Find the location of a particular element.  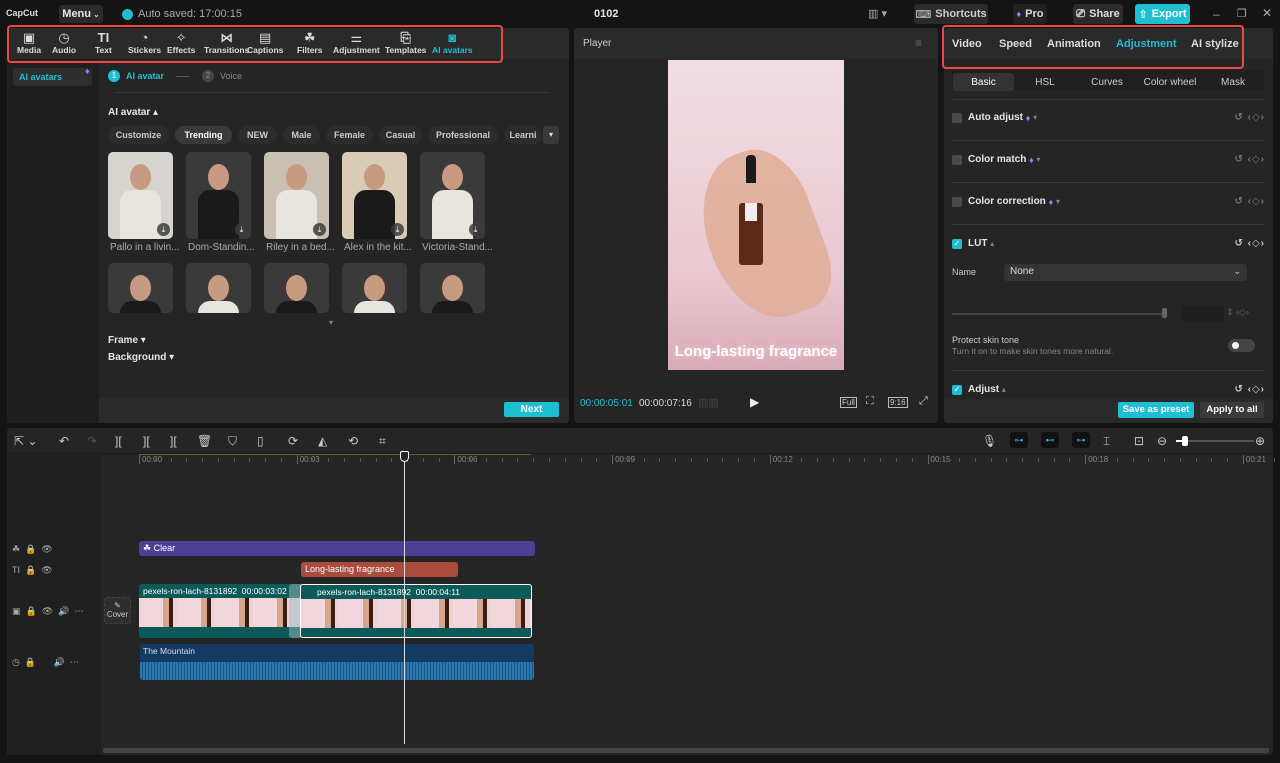

next-button: Next is located at coordinates (531, 409).